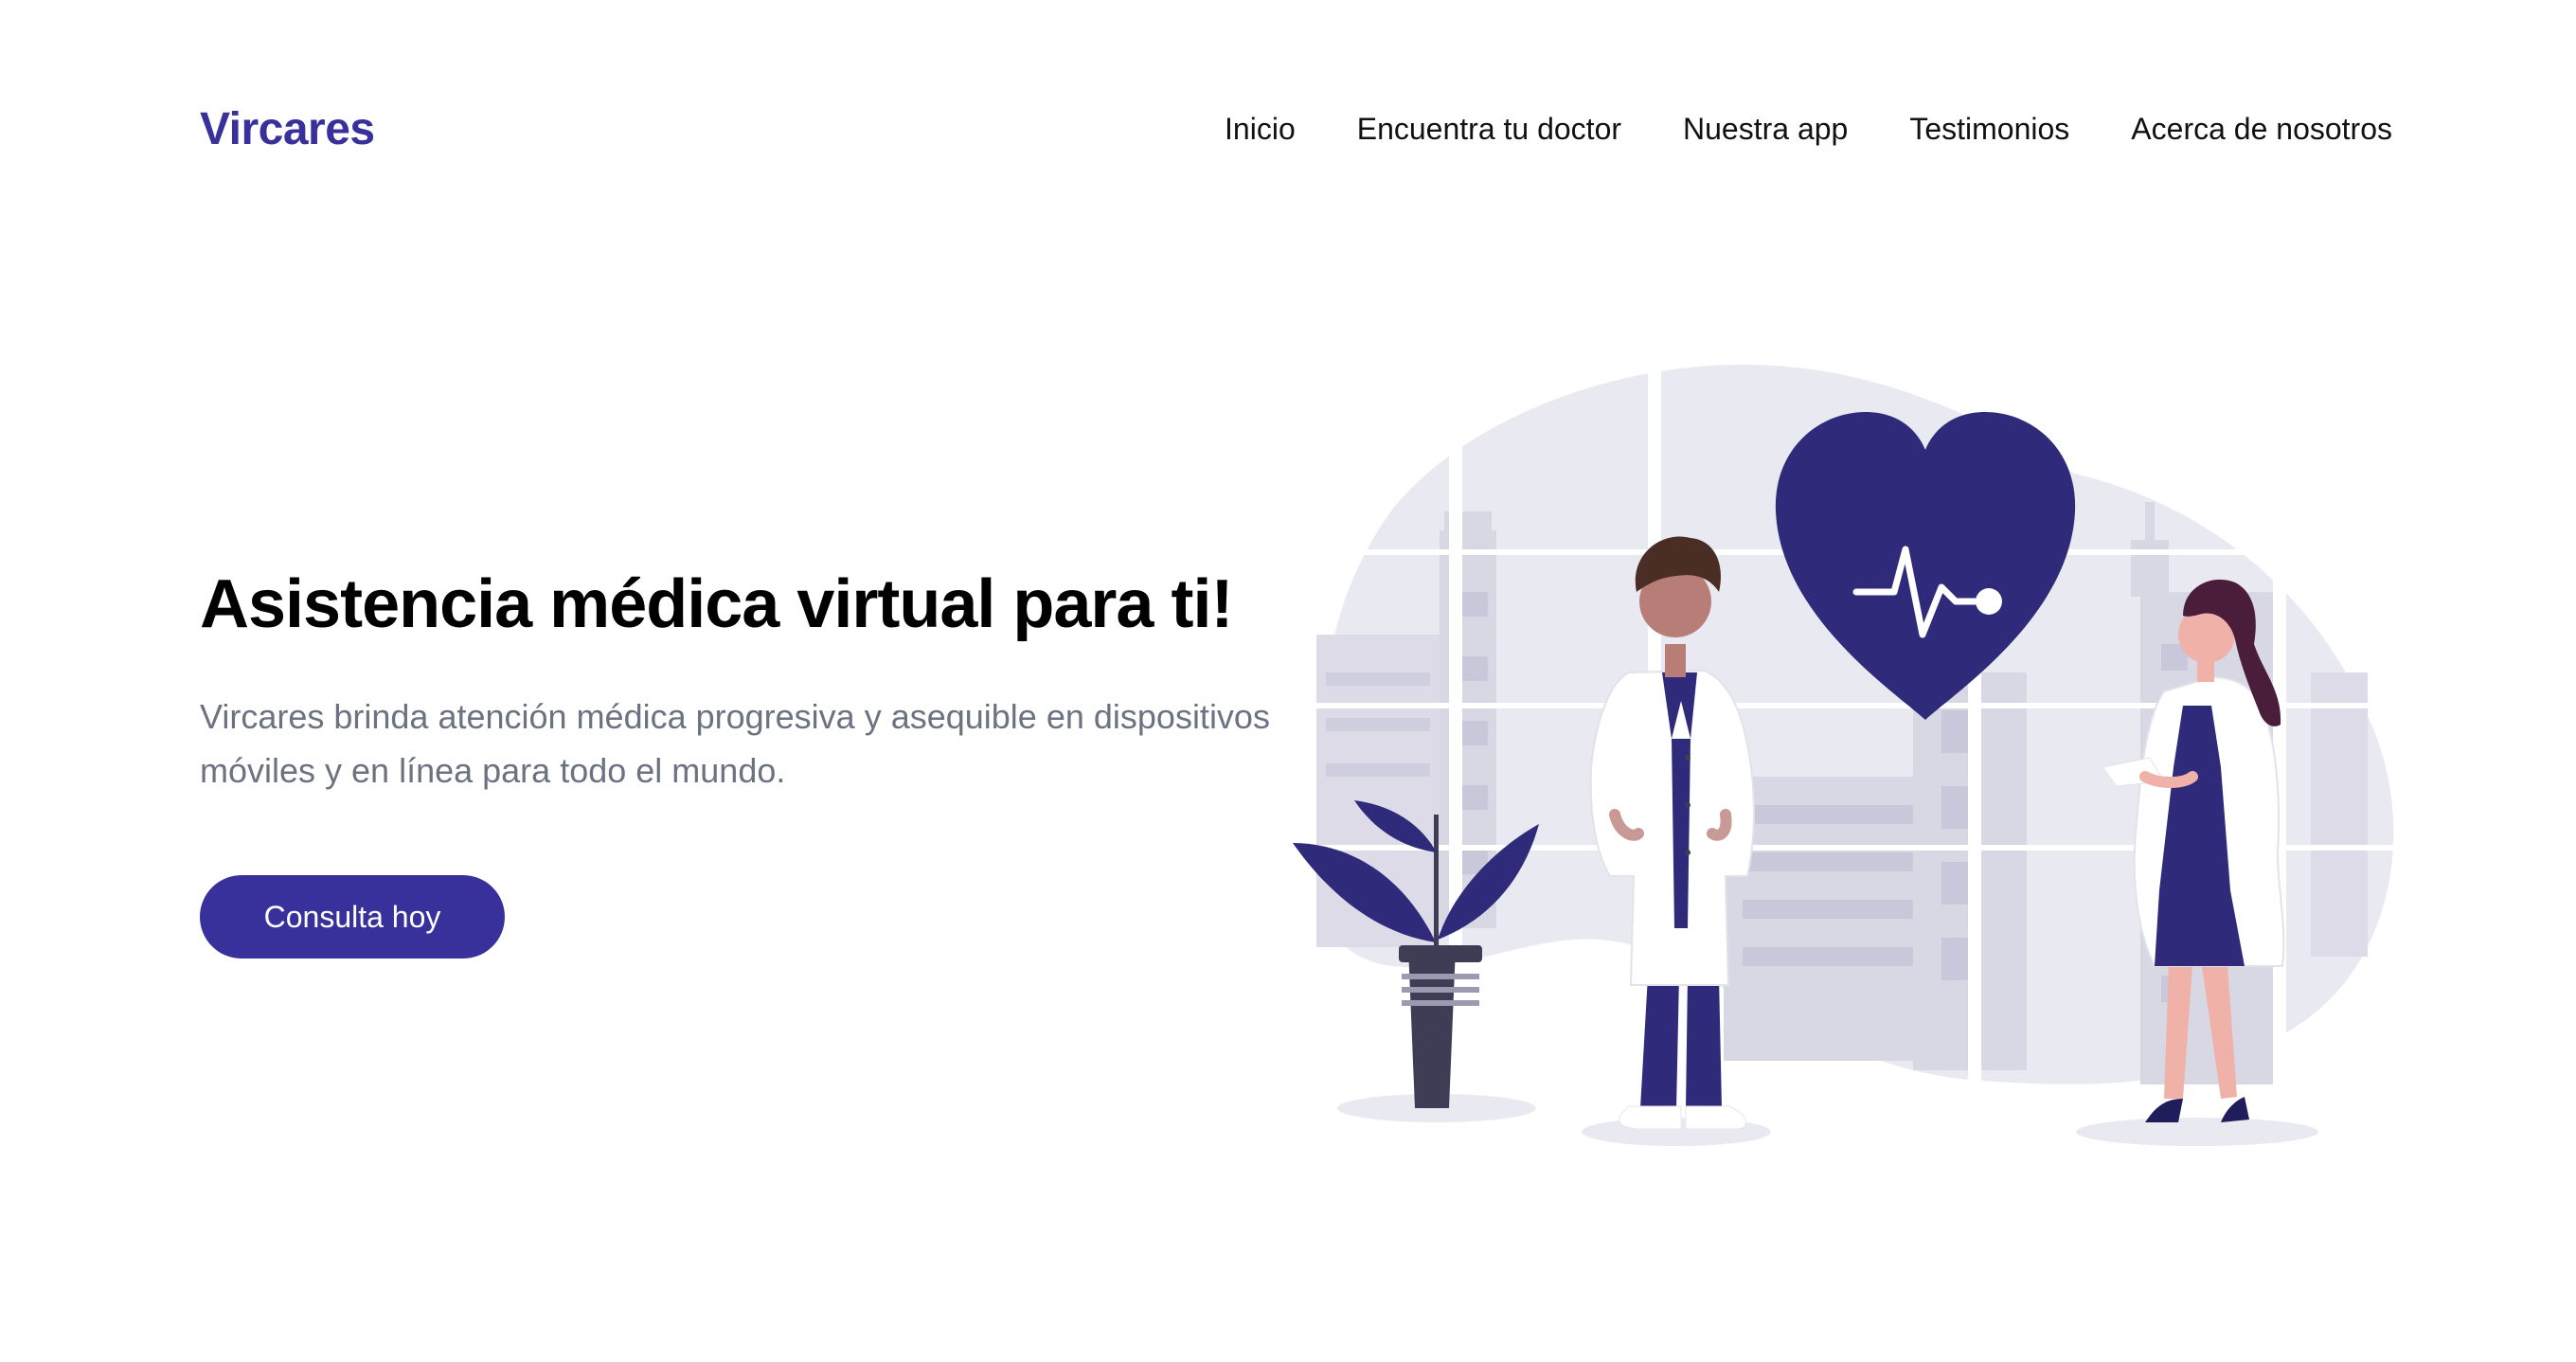 The width and height of the screenshot is (2576, 1362). I want to click on nav-link-testimonios: Testimonios, so click(1989, 129).